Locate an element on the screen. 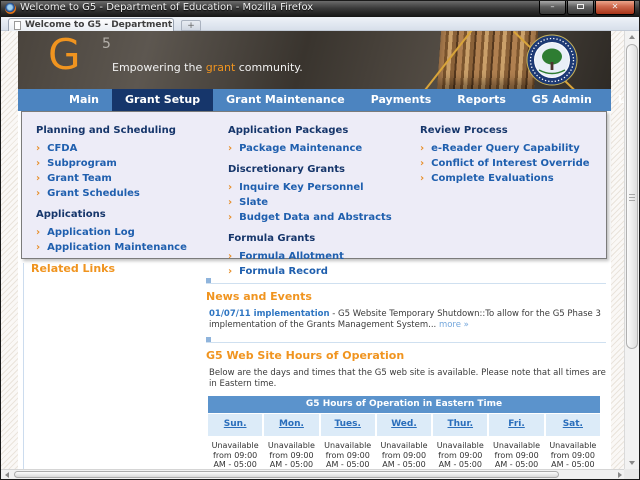 The height and width of the screenshot is (480, 640). scroll-up-icon is located at coordinates (632, 37).